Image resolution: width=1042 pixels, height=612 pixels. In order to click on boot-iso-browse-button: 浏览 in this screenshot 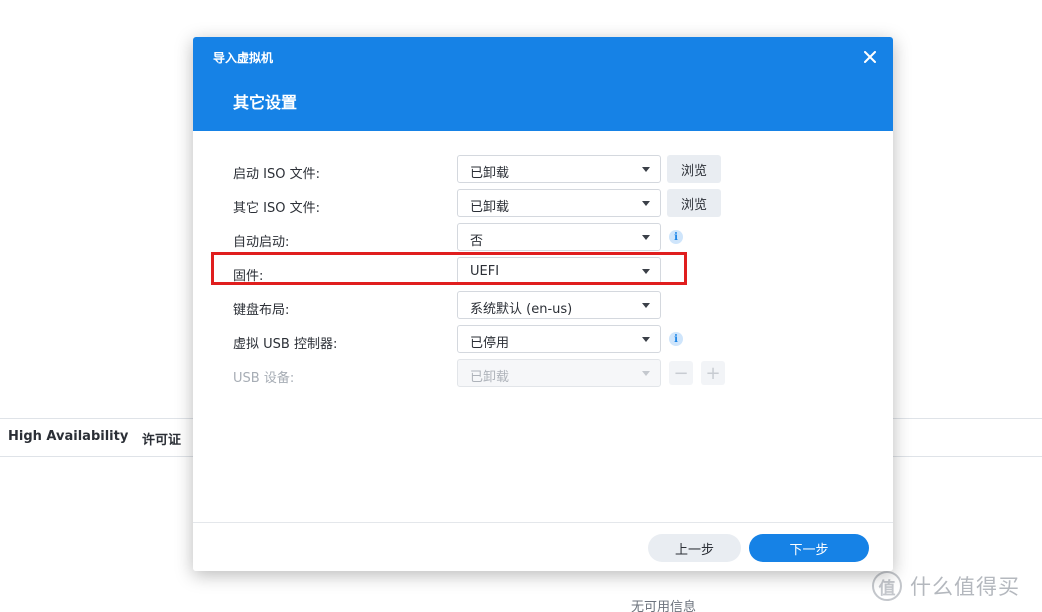, I will do `click(694, 169)`.